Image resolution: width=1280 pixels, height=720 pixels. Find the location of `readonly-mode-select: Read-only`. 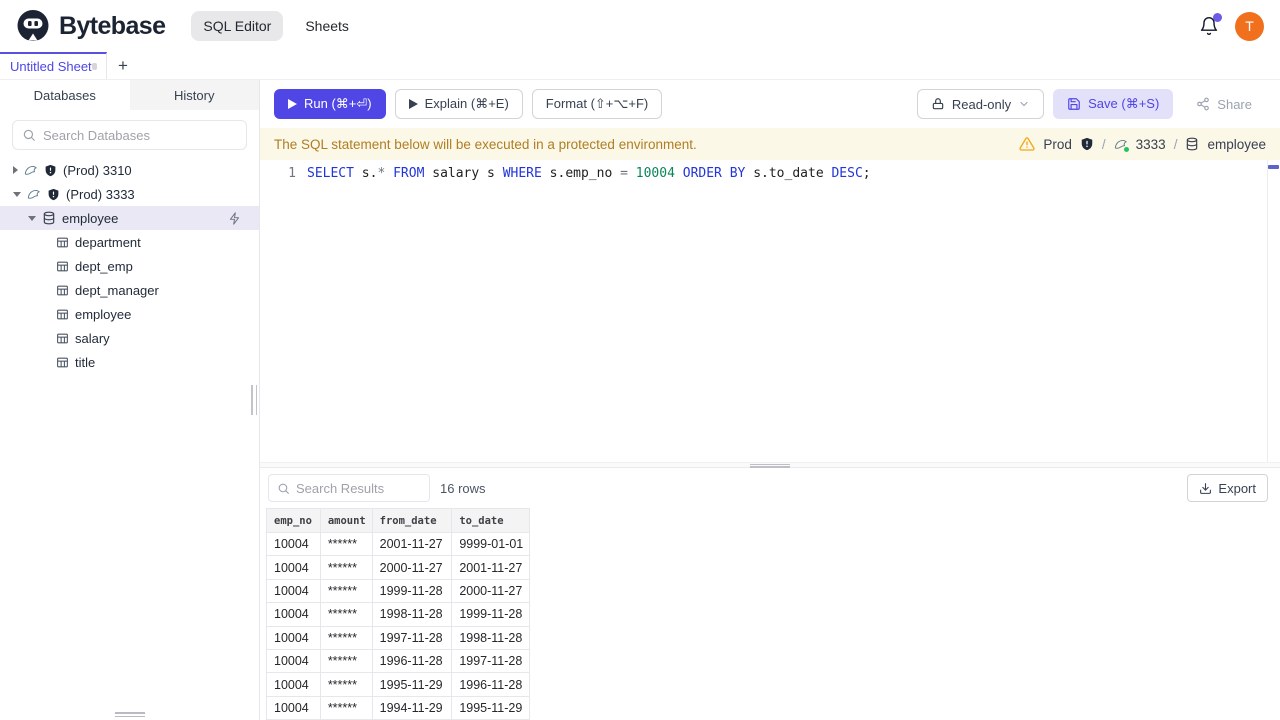

readonly-mode-select: Read-only is located at coordinates (980, 104).